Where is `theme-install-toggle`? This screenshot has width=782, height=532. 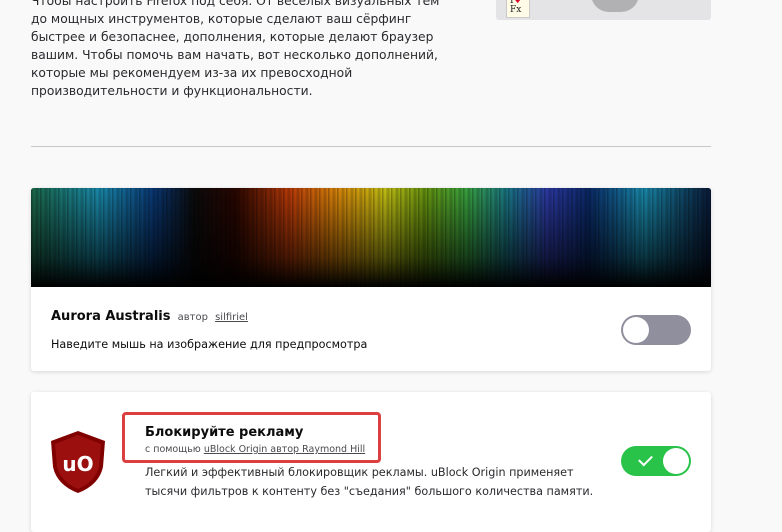
theme-install-toggle is located at coordinates (656, 330).